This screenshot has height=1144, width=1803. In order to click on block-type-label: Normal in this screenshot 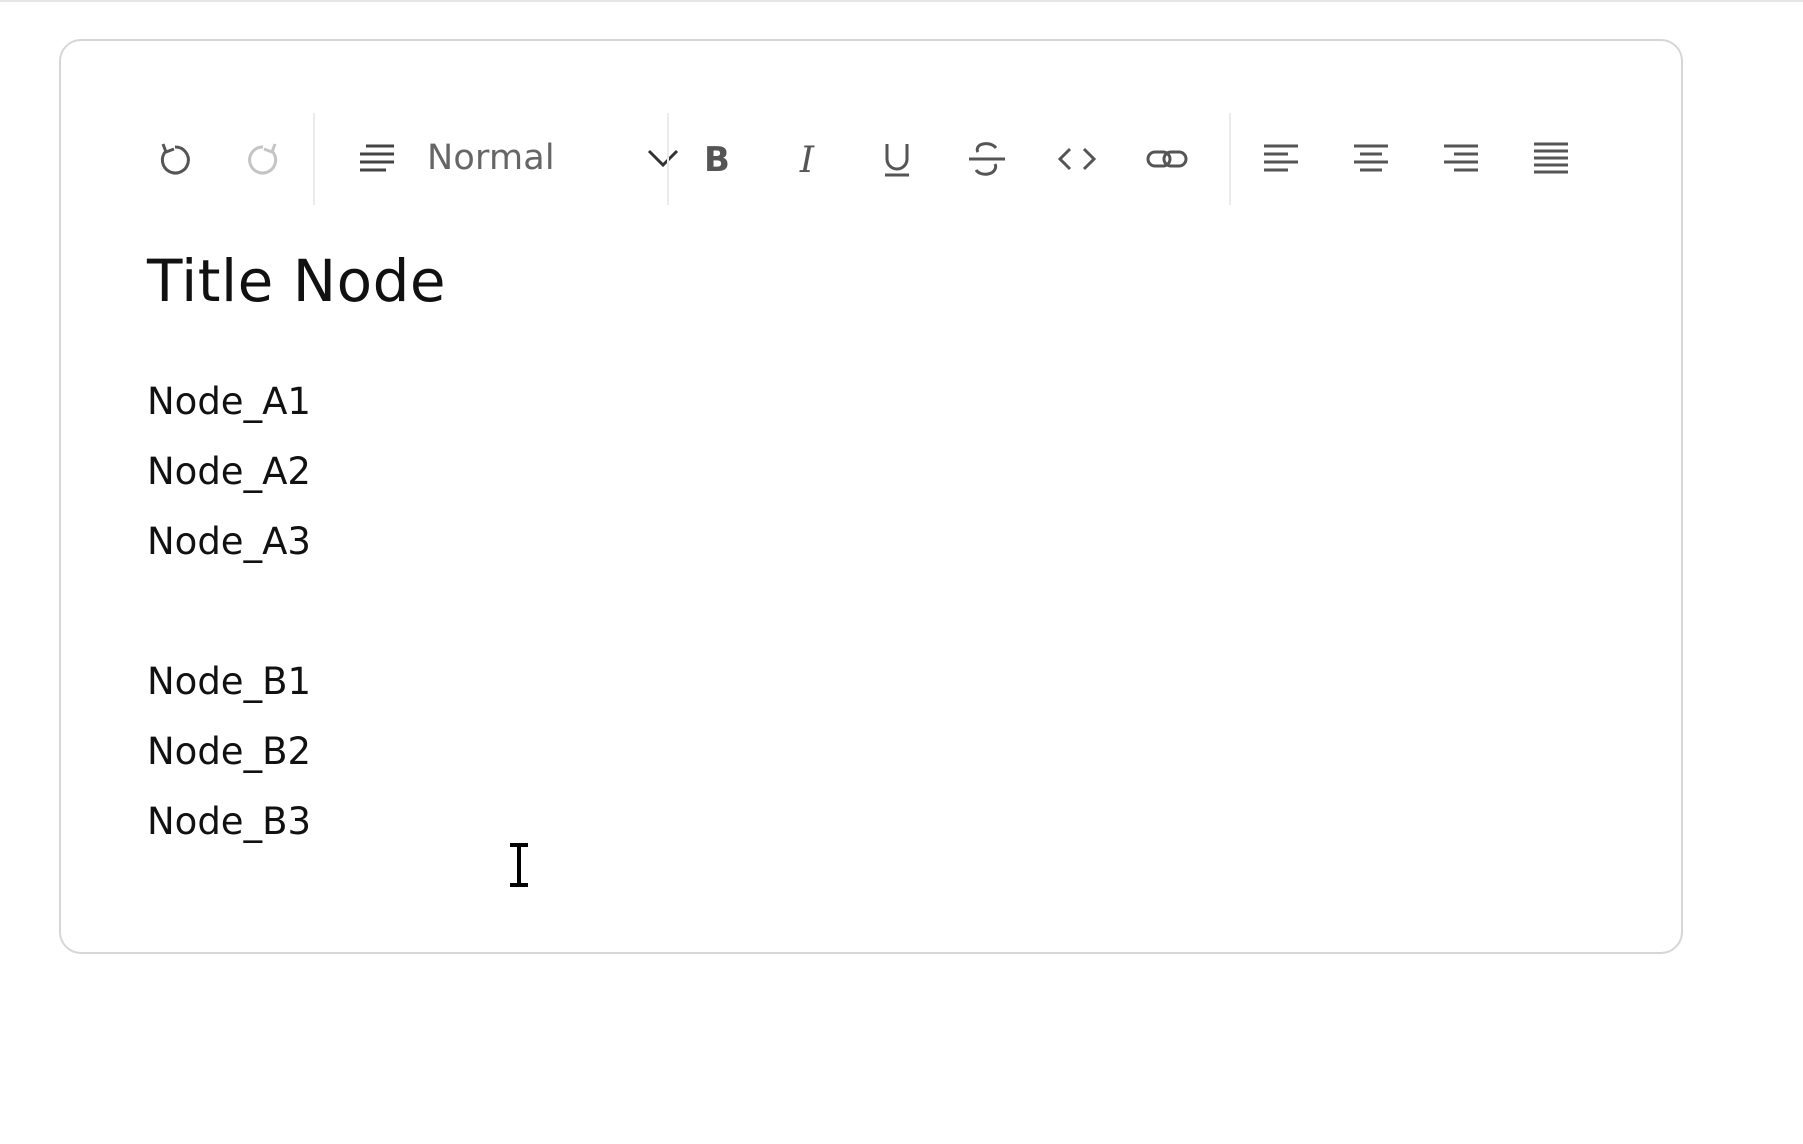, I will do `click(491, 158)`.